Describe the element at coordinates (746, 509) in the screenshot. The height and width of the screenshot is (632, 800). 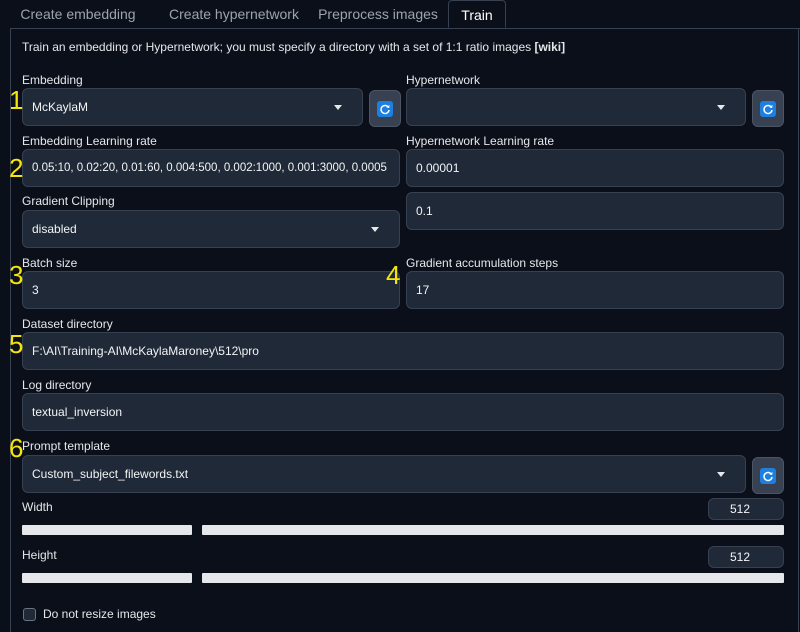
I see `width-number-input: 512` at that location.